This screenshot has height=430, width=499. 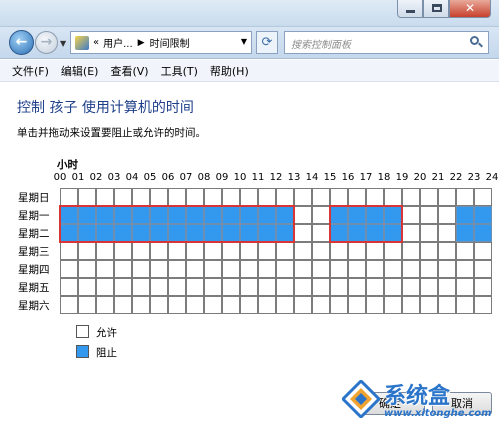 What do you see at coordinates (410, 9) in the screenshot?
I see `minimize-button` at bounding box center [410, 9].